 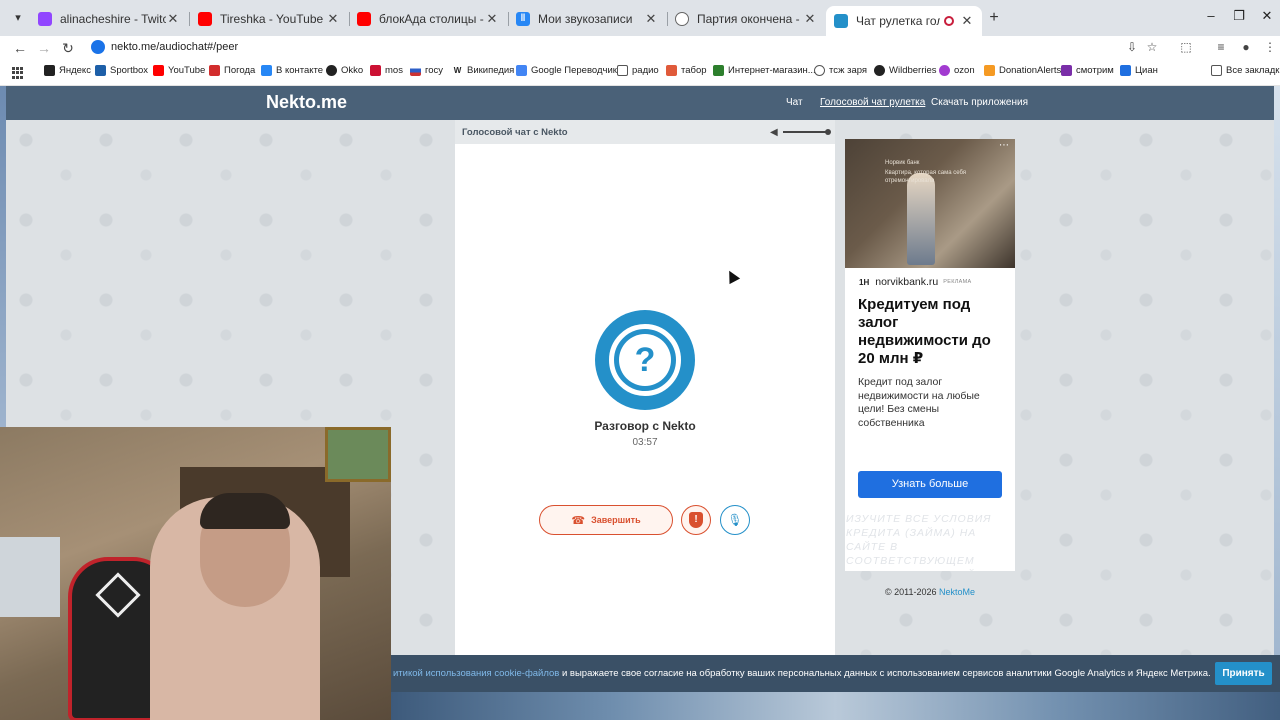 I want to click on call-timer: 03:57, so click(x=645, y=442).